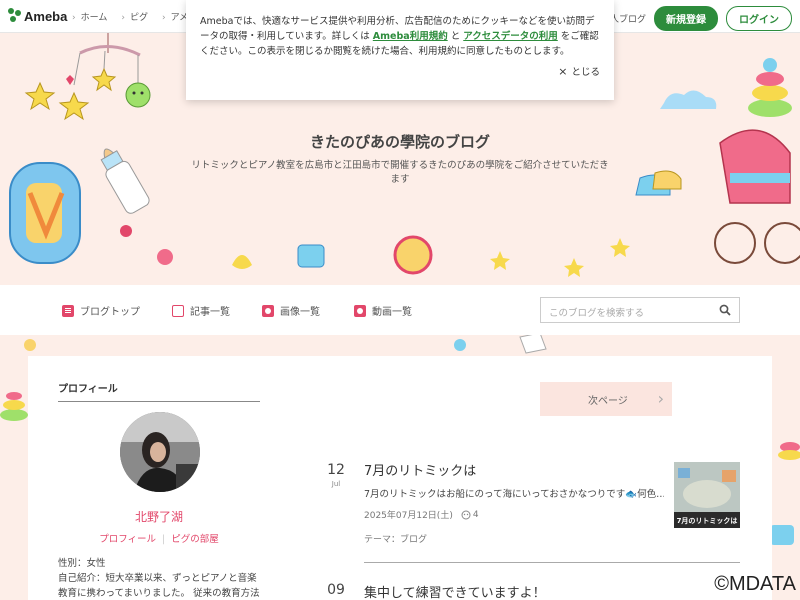 The width and height of the screenshot is (800, 600). I want to click on watermark: ©MDATA, so click(755, 584).